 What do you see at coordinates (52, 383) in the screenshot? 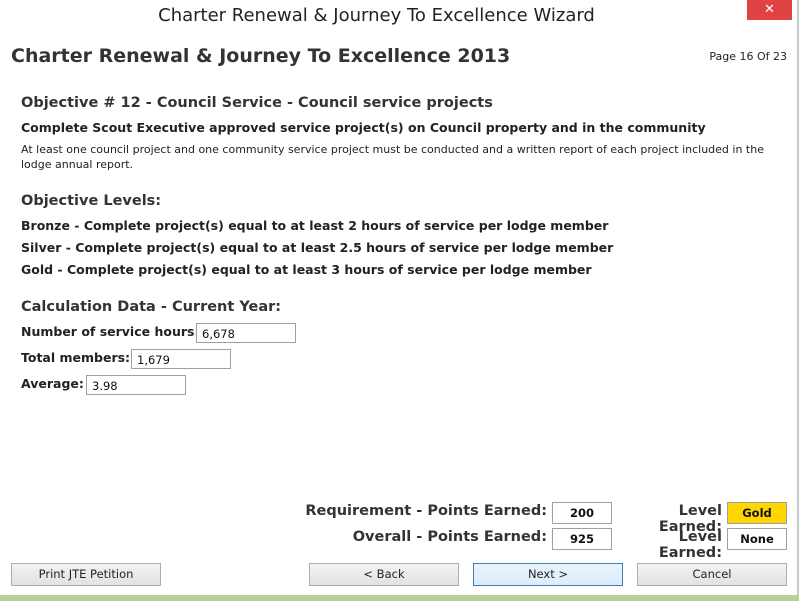
I see `average-label: Average:` at bounding box center [52, 383].